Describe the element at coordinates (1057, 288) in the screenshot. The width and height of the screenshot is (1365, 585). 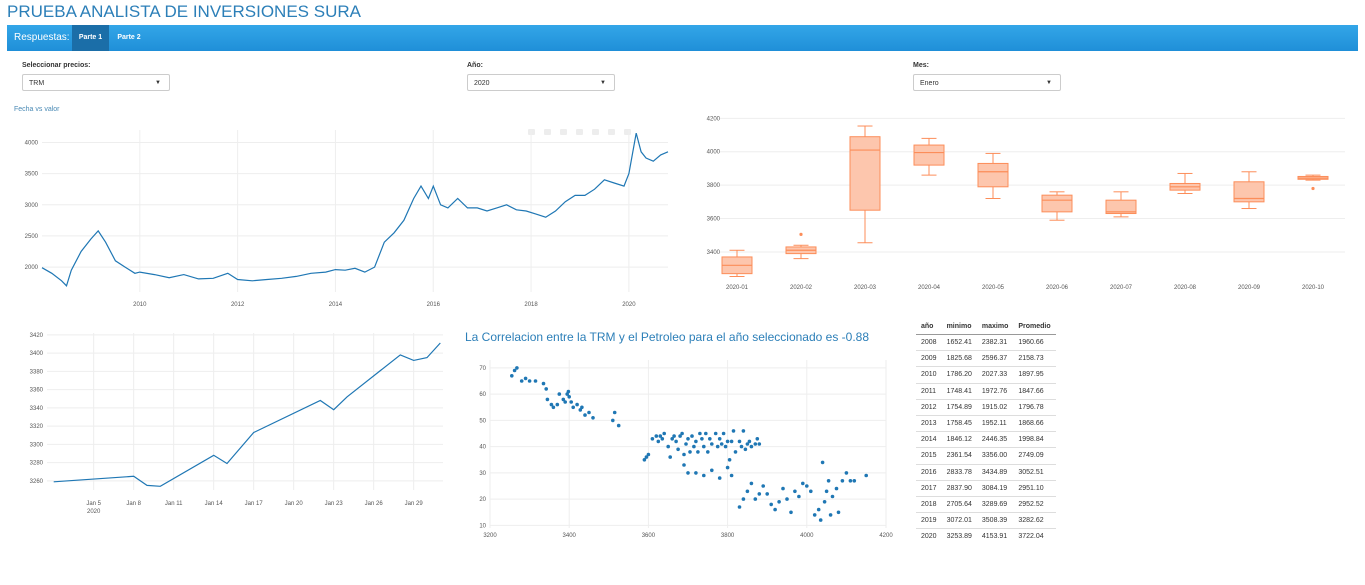
I see `x-tick-label: 2020-06` at that location.